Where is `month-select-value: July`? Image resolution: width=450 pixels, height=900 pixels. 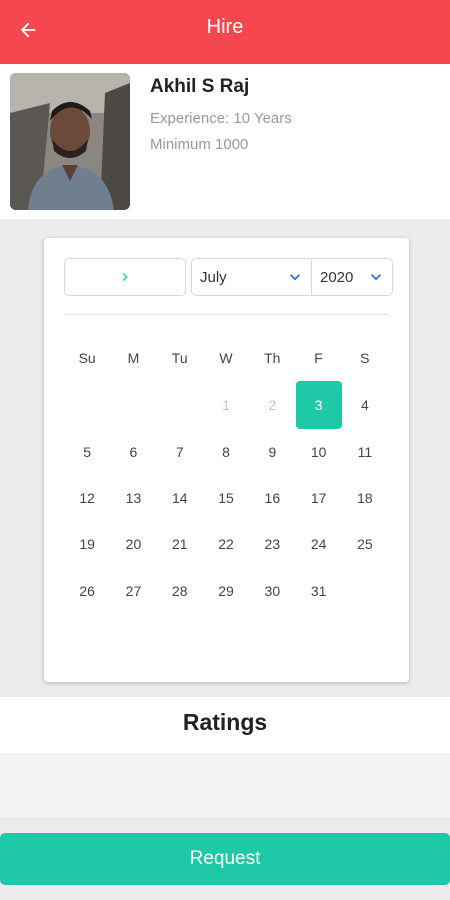
month-select-value: July is located at coordinates (213, 277).